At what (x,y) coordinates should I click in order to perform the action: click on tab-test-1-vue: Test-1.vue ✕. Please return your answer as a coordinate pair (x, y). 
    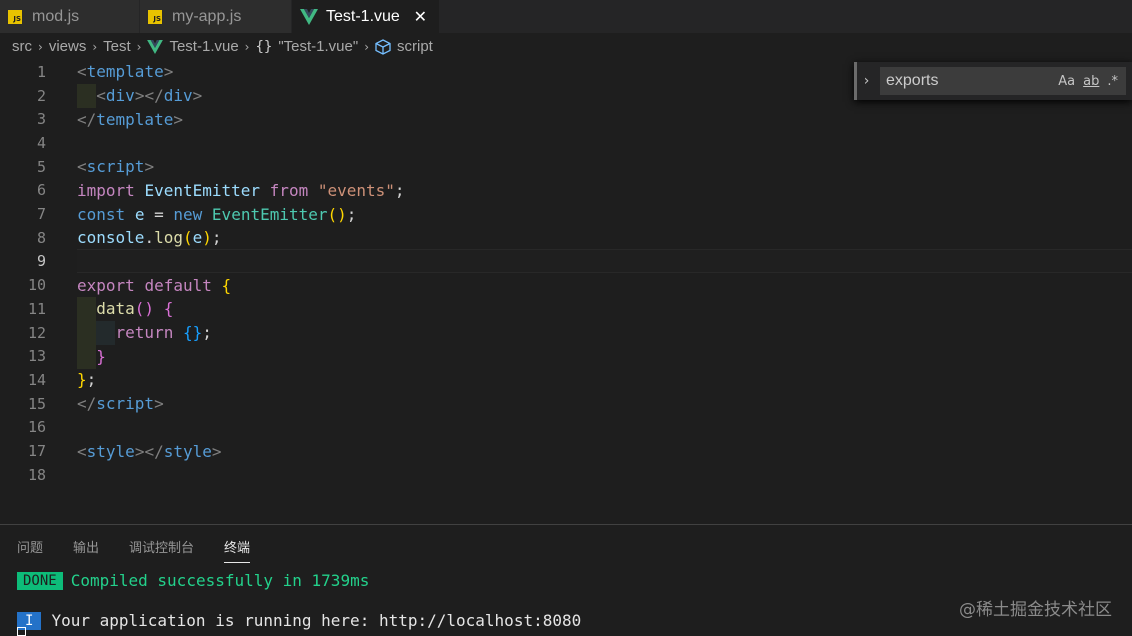
    Looking at the image, I should click on (366, 16).